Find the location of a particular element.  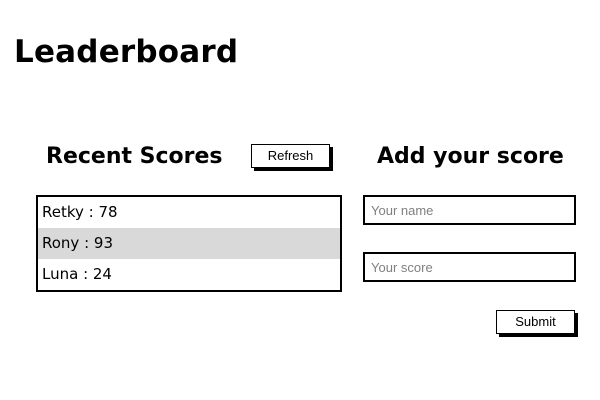

score-input is located at coordinates (469, 267).